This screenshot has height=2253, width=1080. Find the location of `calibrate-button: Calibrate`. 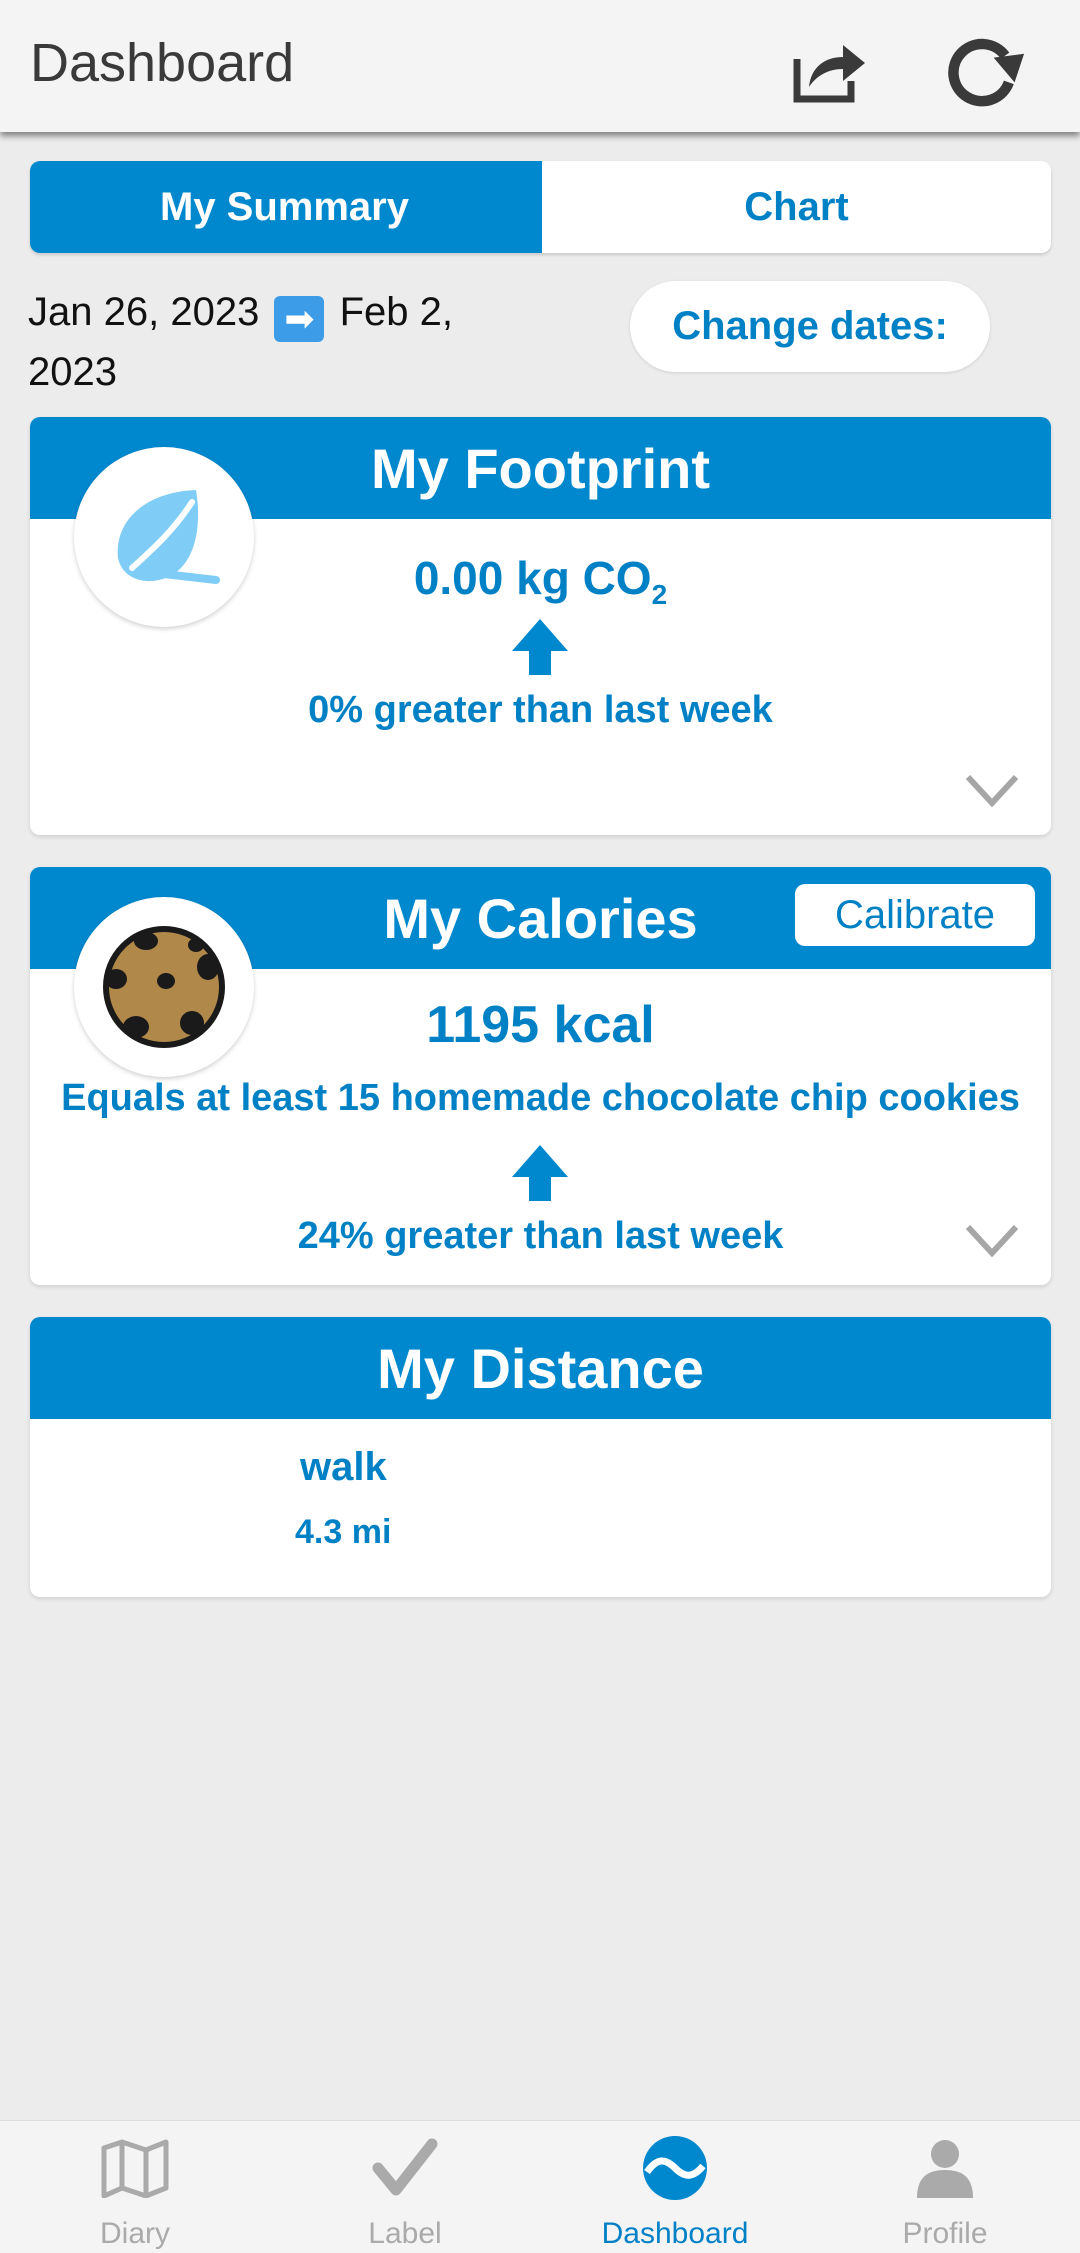

calibrate-button: Calibrate is located at coordinates (915, 915).